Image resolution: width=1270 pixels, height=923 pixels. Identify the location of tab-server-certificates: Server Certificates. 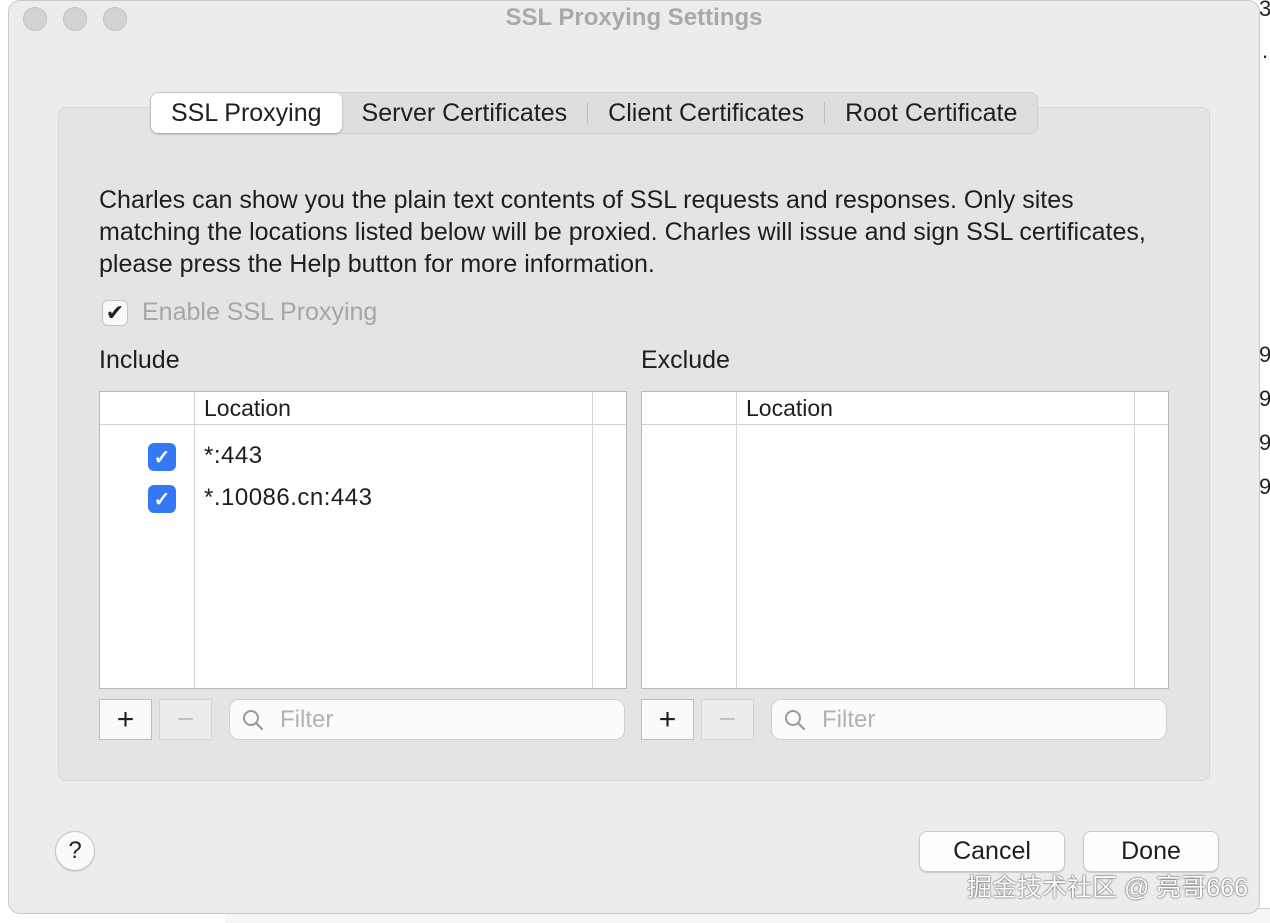
(465, 113).